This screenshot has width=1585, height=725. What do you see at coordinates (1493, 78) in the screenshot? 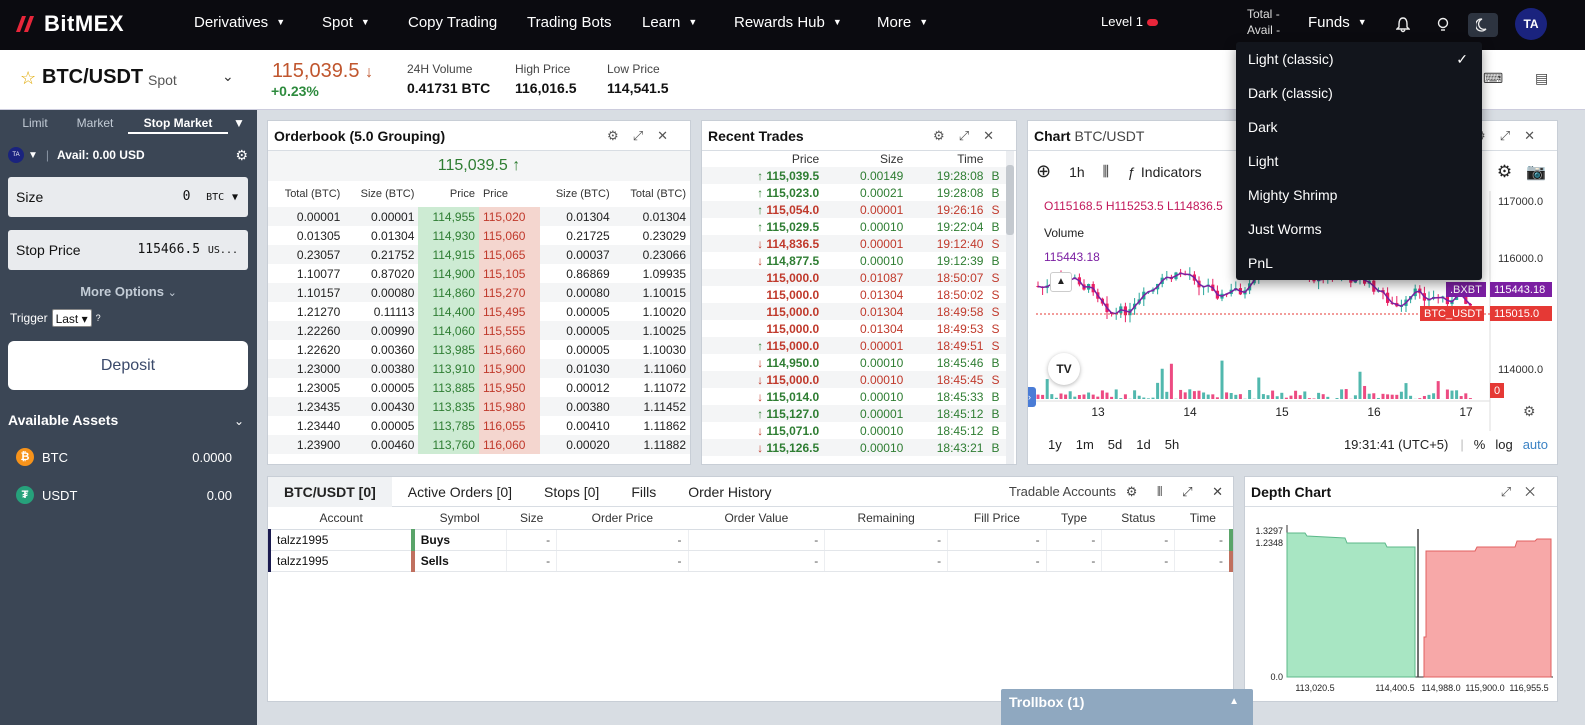
I see `keyboard-icon: ⌨` at bounding box center [1493, 78].